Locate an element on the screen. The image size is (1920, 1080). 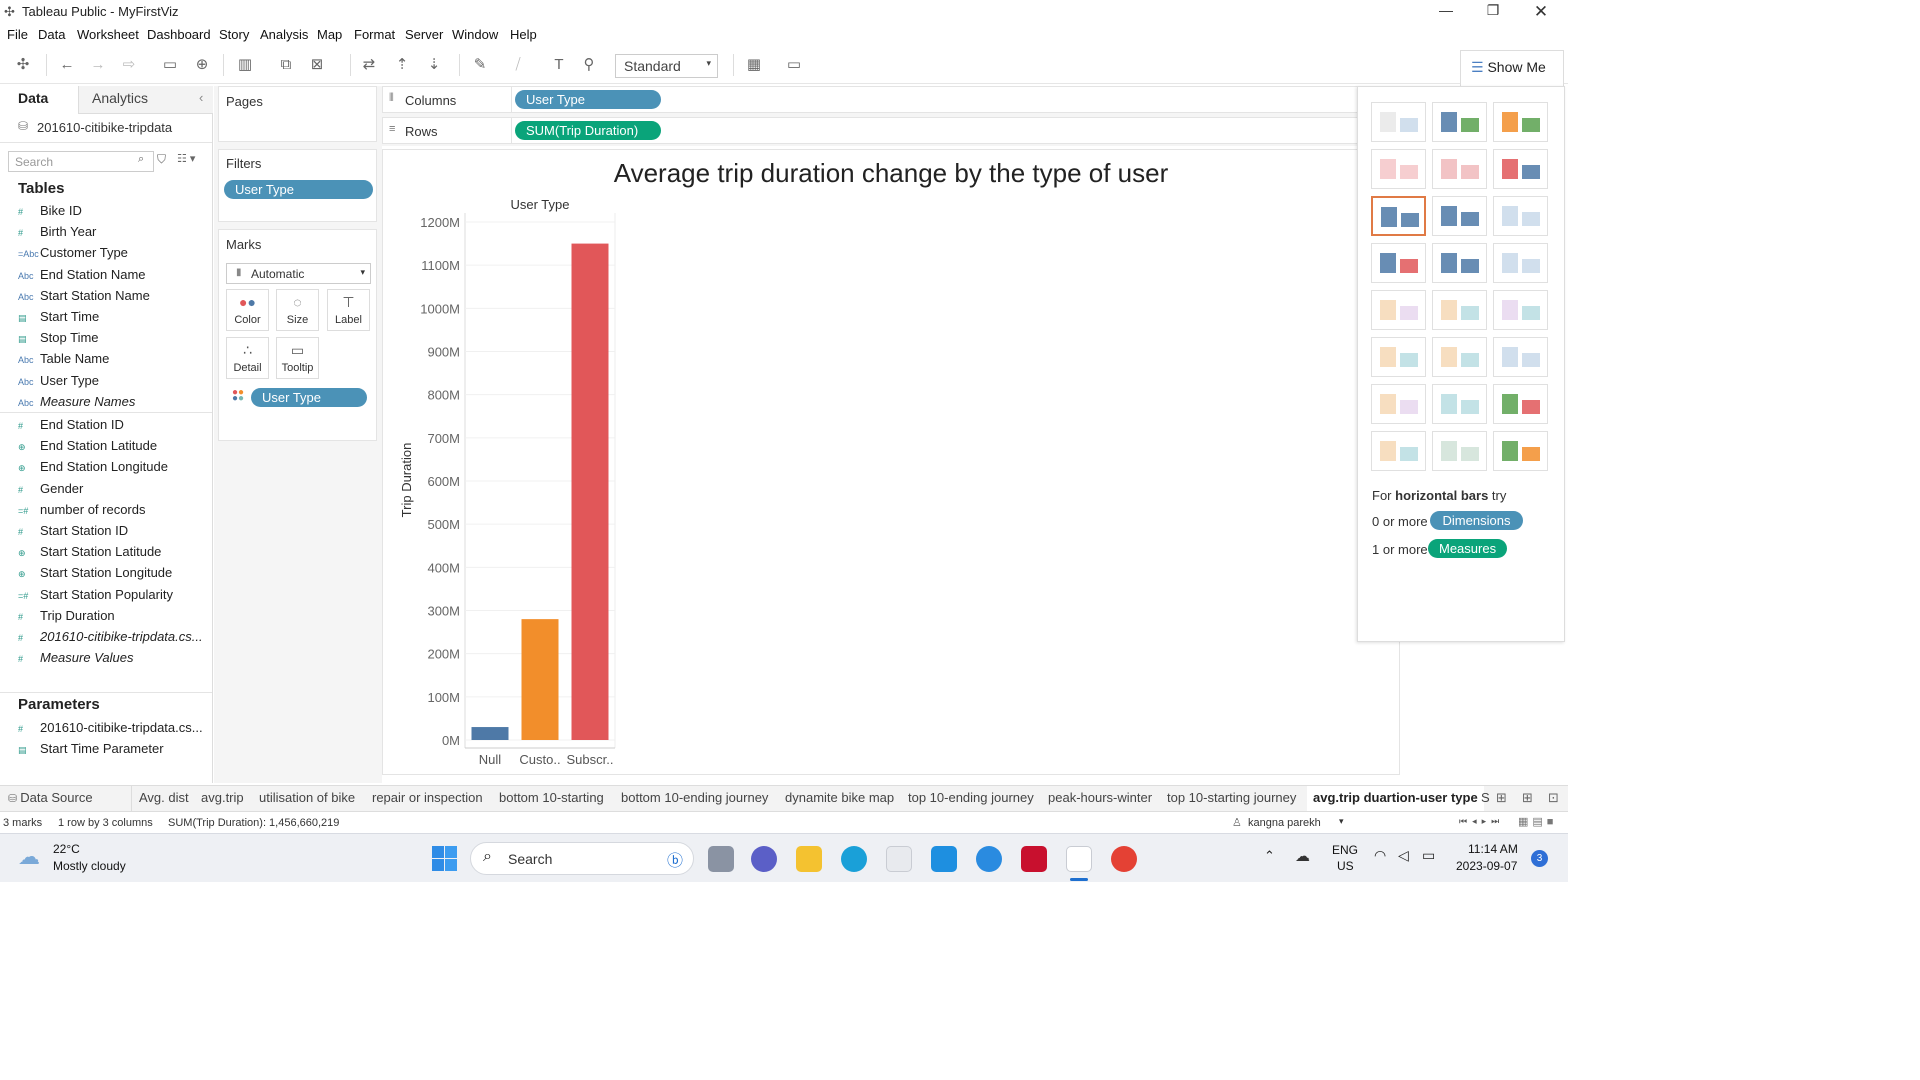
pin-icon: ⚲ is located at coordinates (589, 65).